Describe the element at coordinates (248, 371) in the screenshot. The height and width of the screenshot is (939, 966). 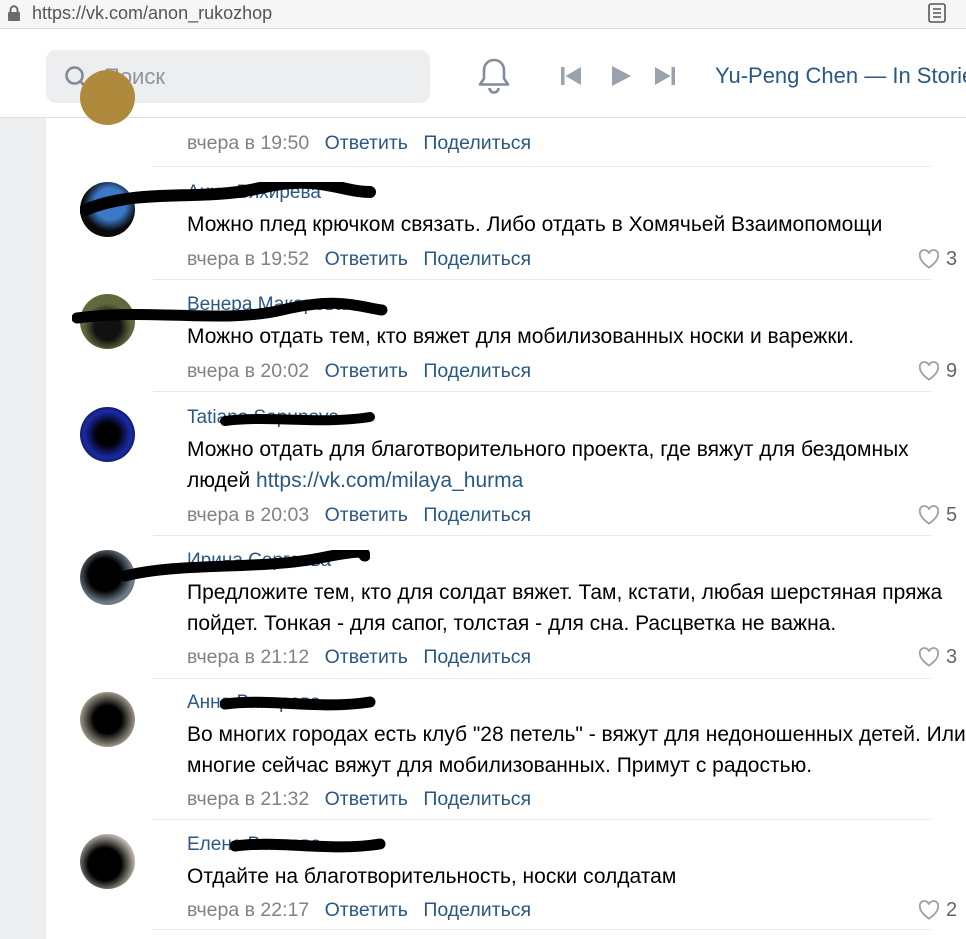
I see `comment-date: вчера в 20:02` at that location.